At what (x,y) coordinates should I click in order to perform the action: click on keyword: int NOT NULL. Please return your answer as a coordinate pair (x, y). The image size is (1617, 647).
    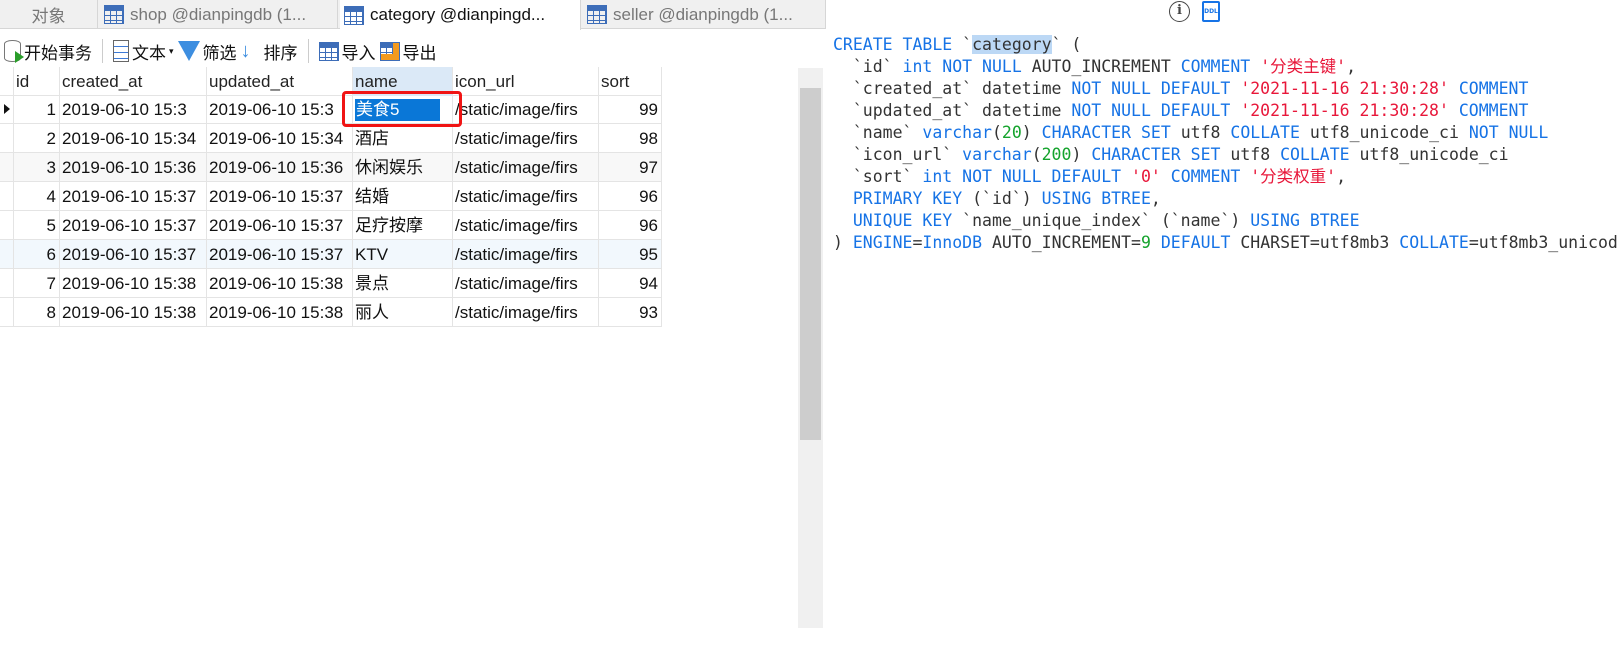
    Looking at the image, I should click on (967, 66).